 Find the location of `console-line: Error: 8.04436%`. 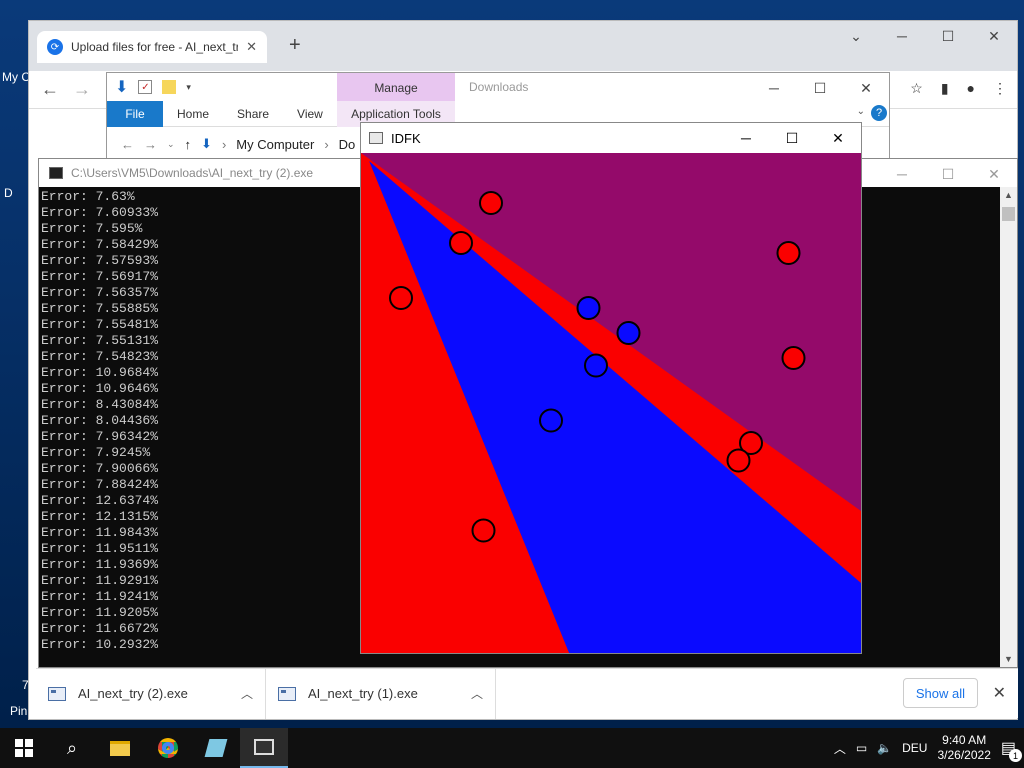

console-line: Error: 8.04436% is located at coordinates (100, 420).